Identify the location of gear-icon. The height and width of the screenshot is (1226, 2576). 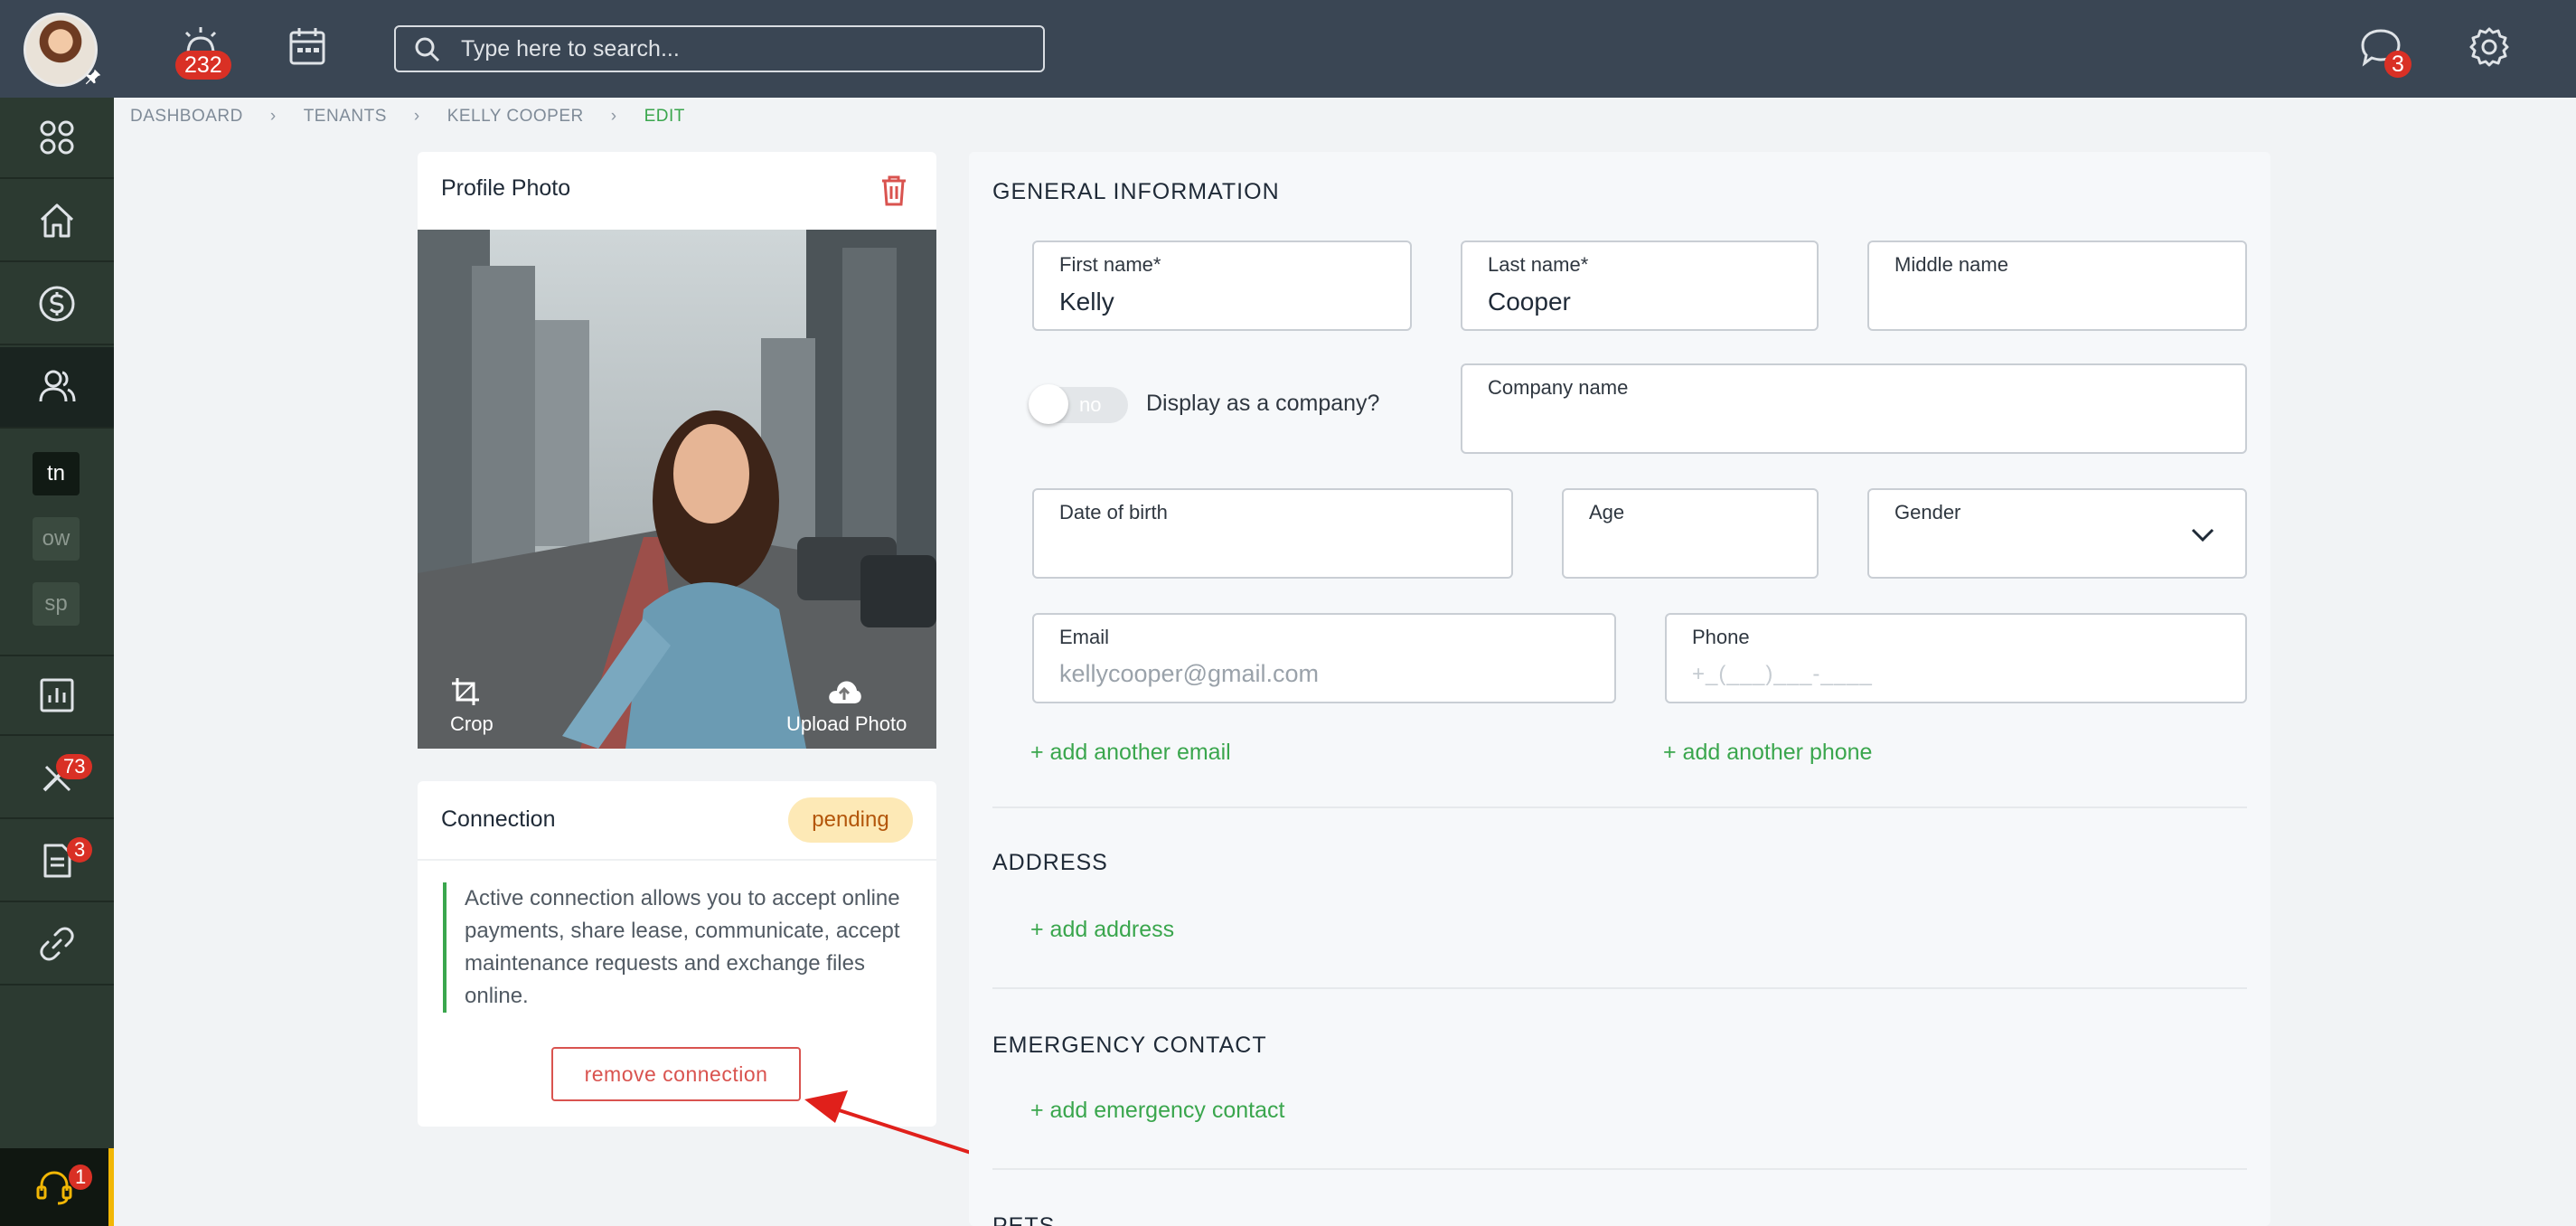
(2489, 47).